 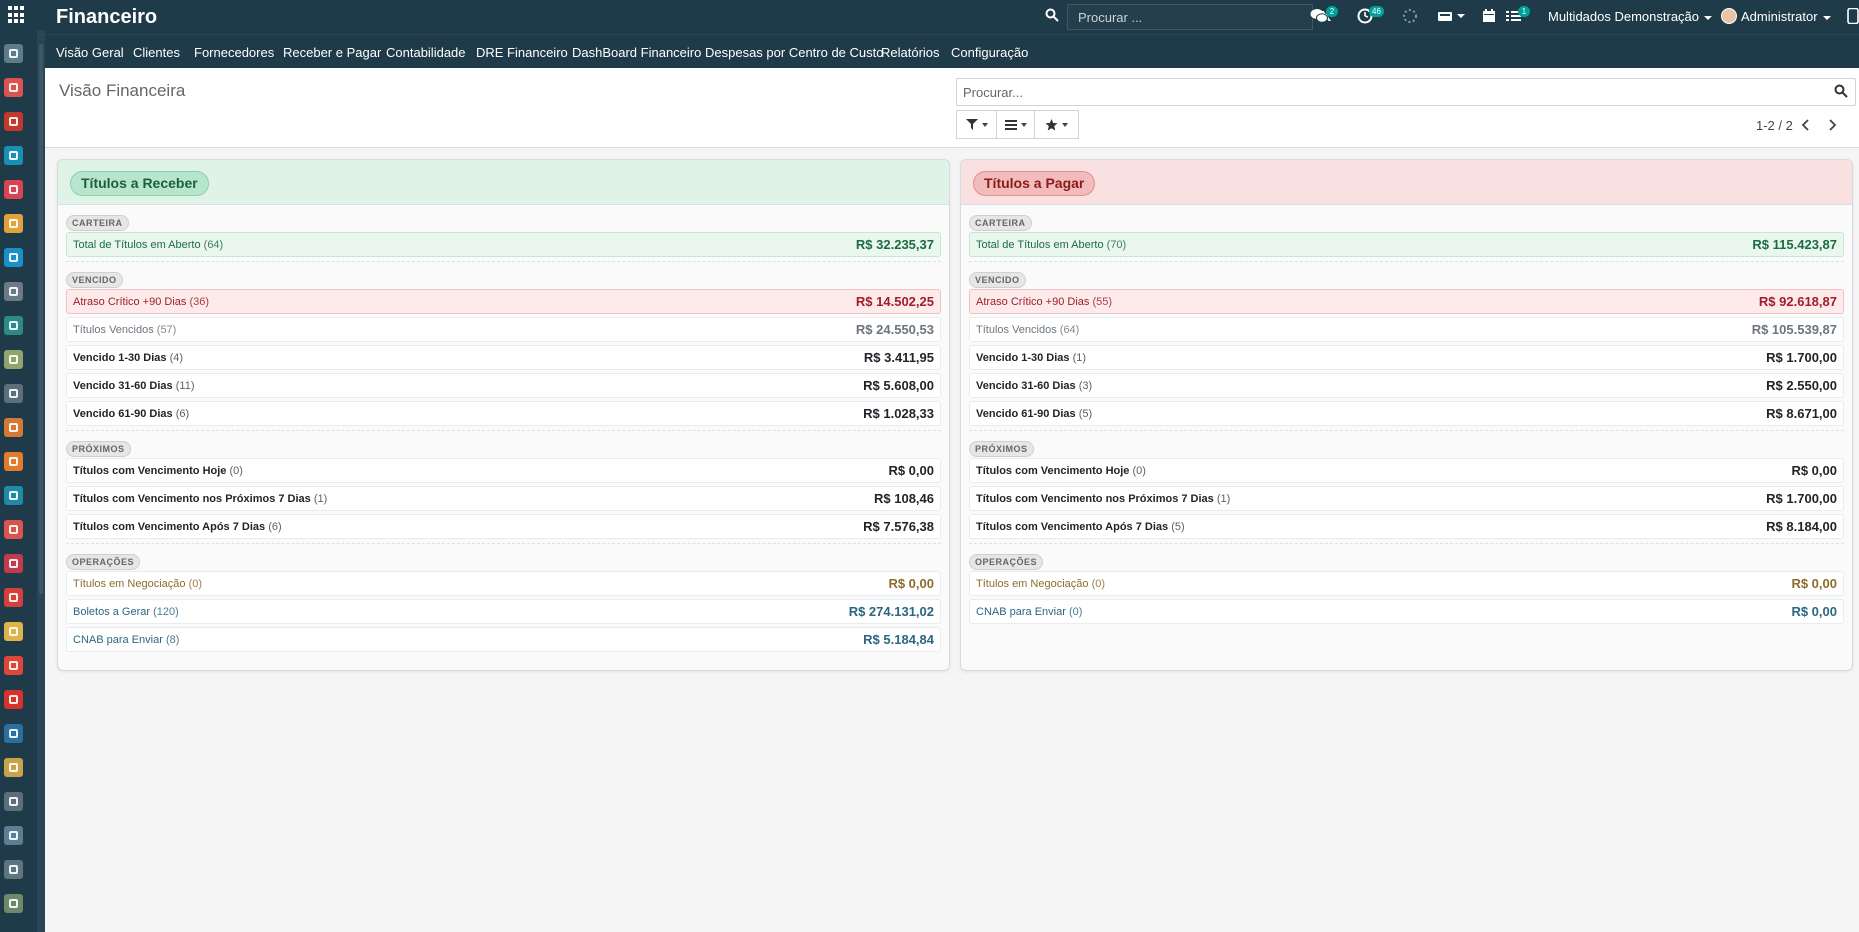 I want to click on sidebar-scrollbar-thumb, so click(x=41, y=319).